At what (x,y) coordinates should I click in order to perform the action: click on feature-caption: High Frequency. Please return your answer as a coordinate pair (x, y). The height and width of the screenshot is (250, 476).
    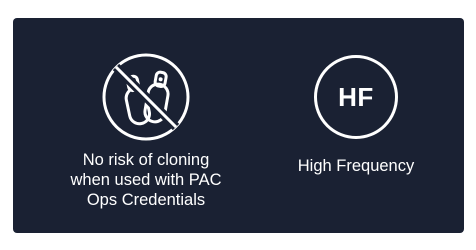
    Looking at the image, I should click on (356, 166).